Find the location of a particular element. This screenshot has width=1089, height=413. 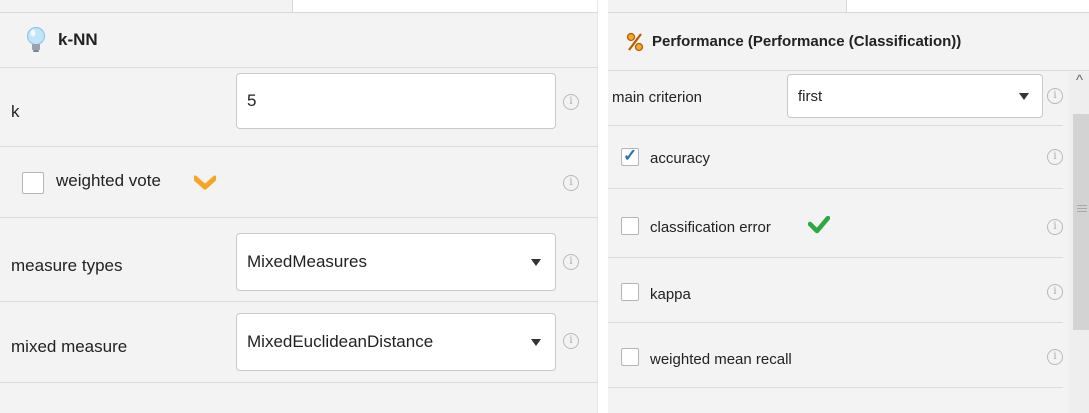

param-row-weighted-vote: weighted vote i is located at coordinates (298, 182).